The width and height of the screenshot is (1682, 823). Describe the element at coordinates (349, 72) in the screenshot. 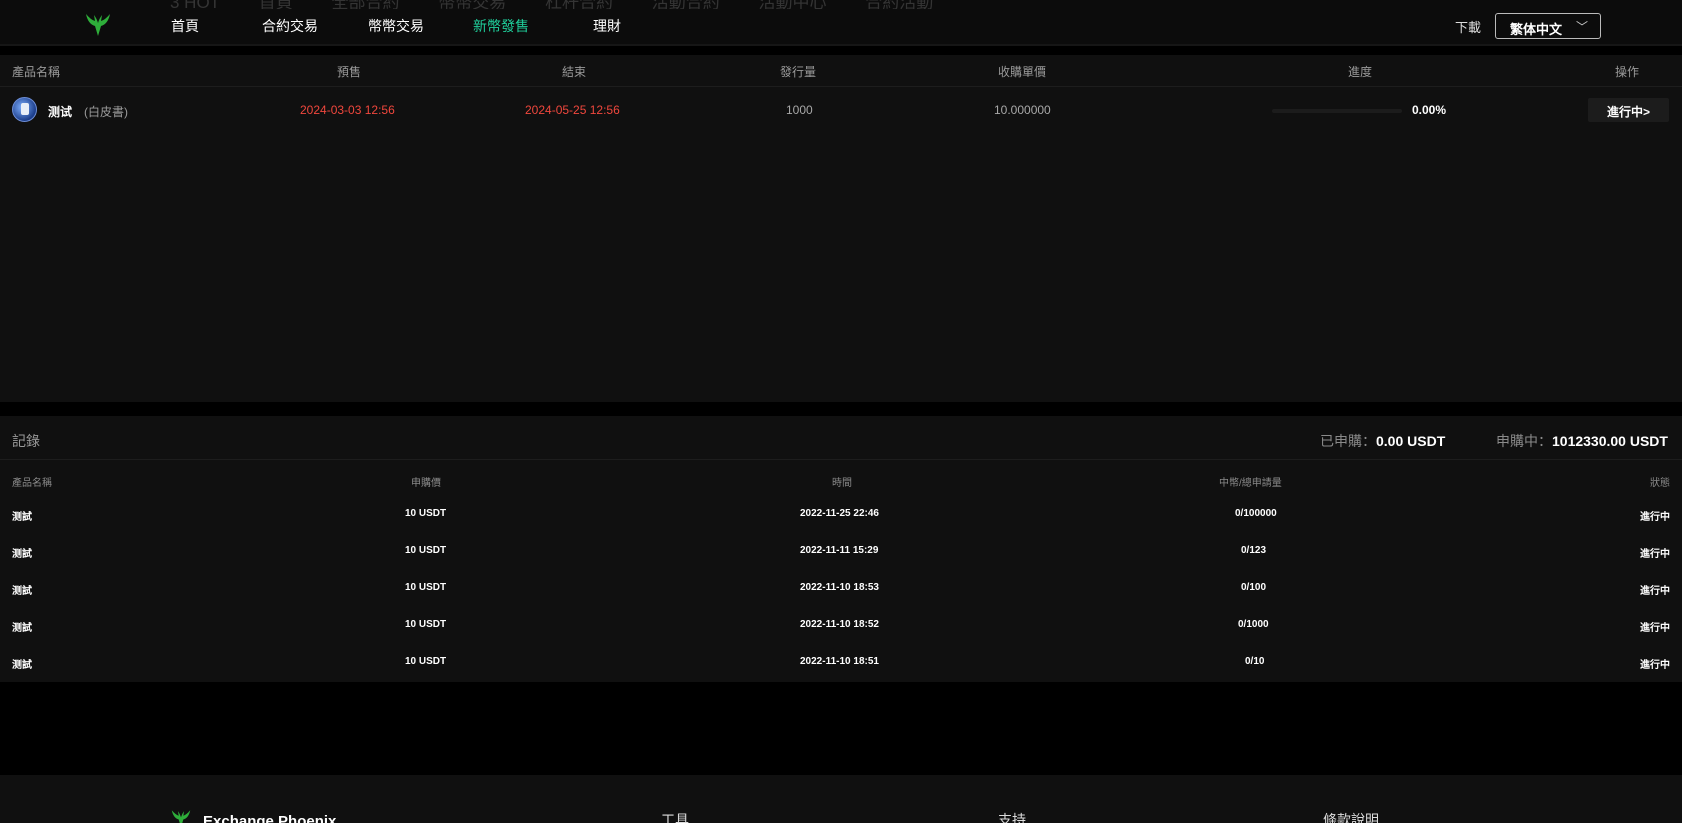

I see `col-presale: 預售` at that location.